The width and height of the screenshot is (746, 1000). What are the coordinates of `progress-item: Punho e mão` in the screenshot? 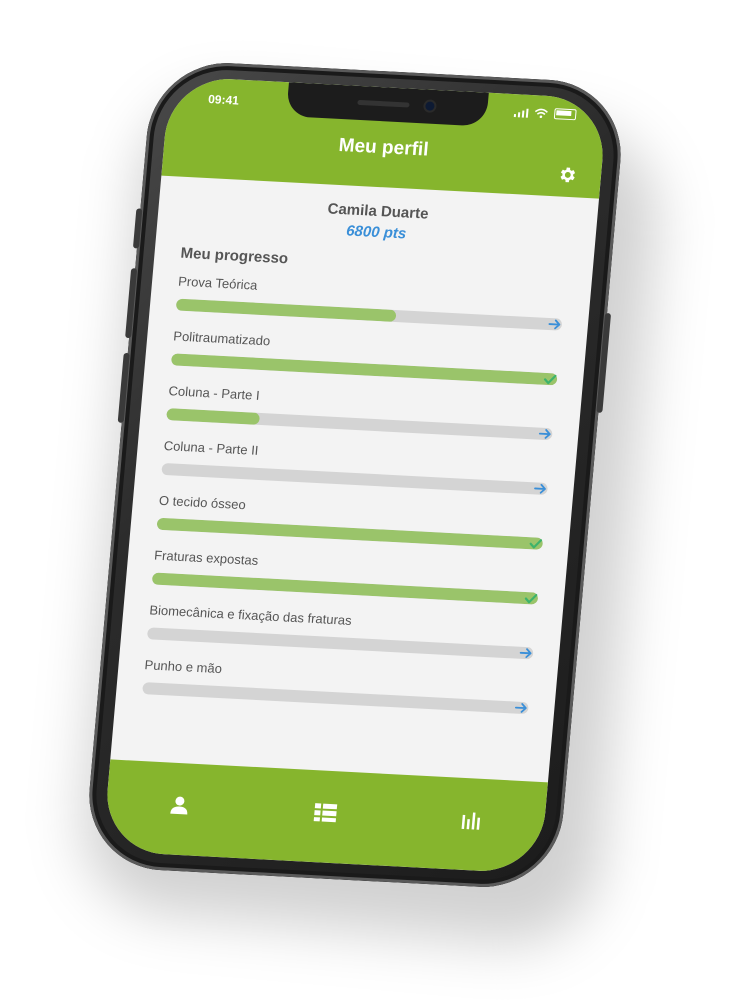 It's located at (336, 686).